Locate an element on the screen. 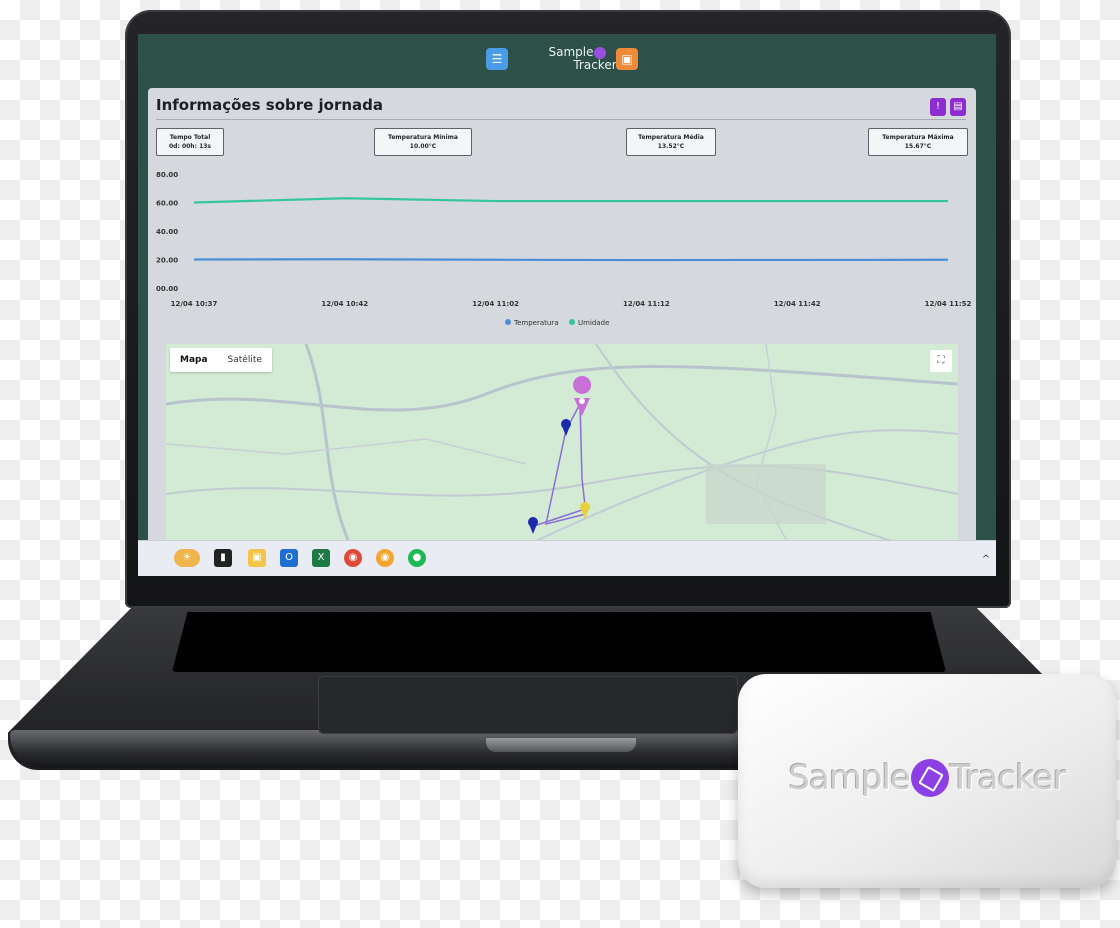  alert-pin-icon is located at coordinates (585, 510).